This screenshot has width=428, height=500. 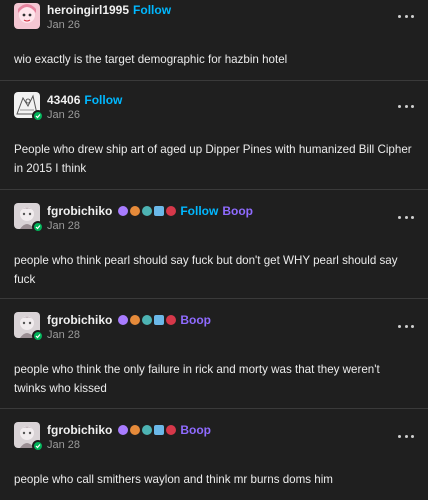 I want to click on post-header: 43406 Follow, so click(x=84, y=100).